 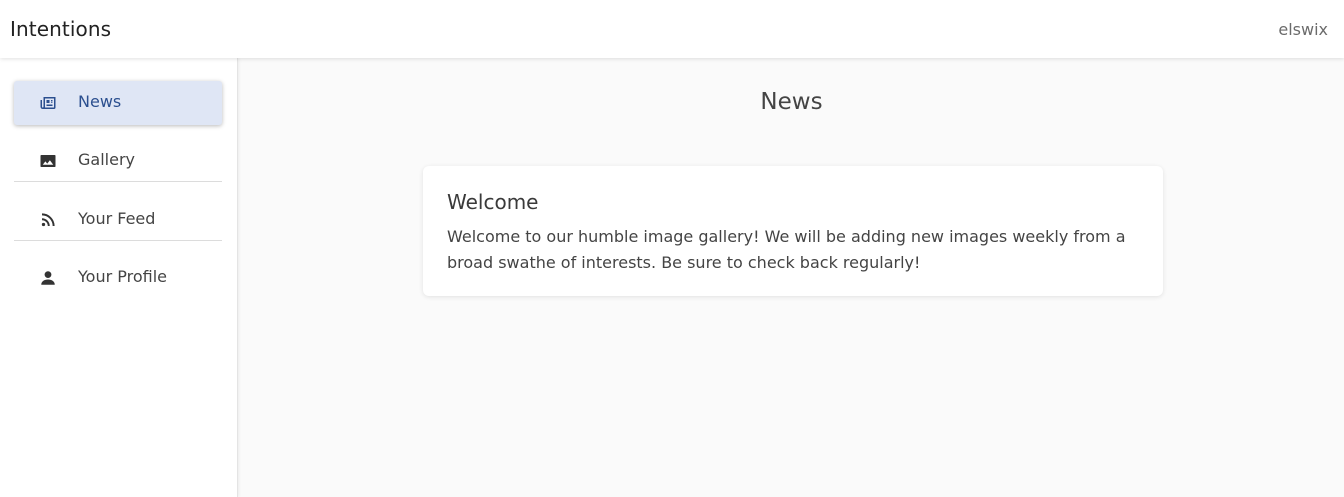 I want to click on newspaper-icon, so click(x=48, y=103).